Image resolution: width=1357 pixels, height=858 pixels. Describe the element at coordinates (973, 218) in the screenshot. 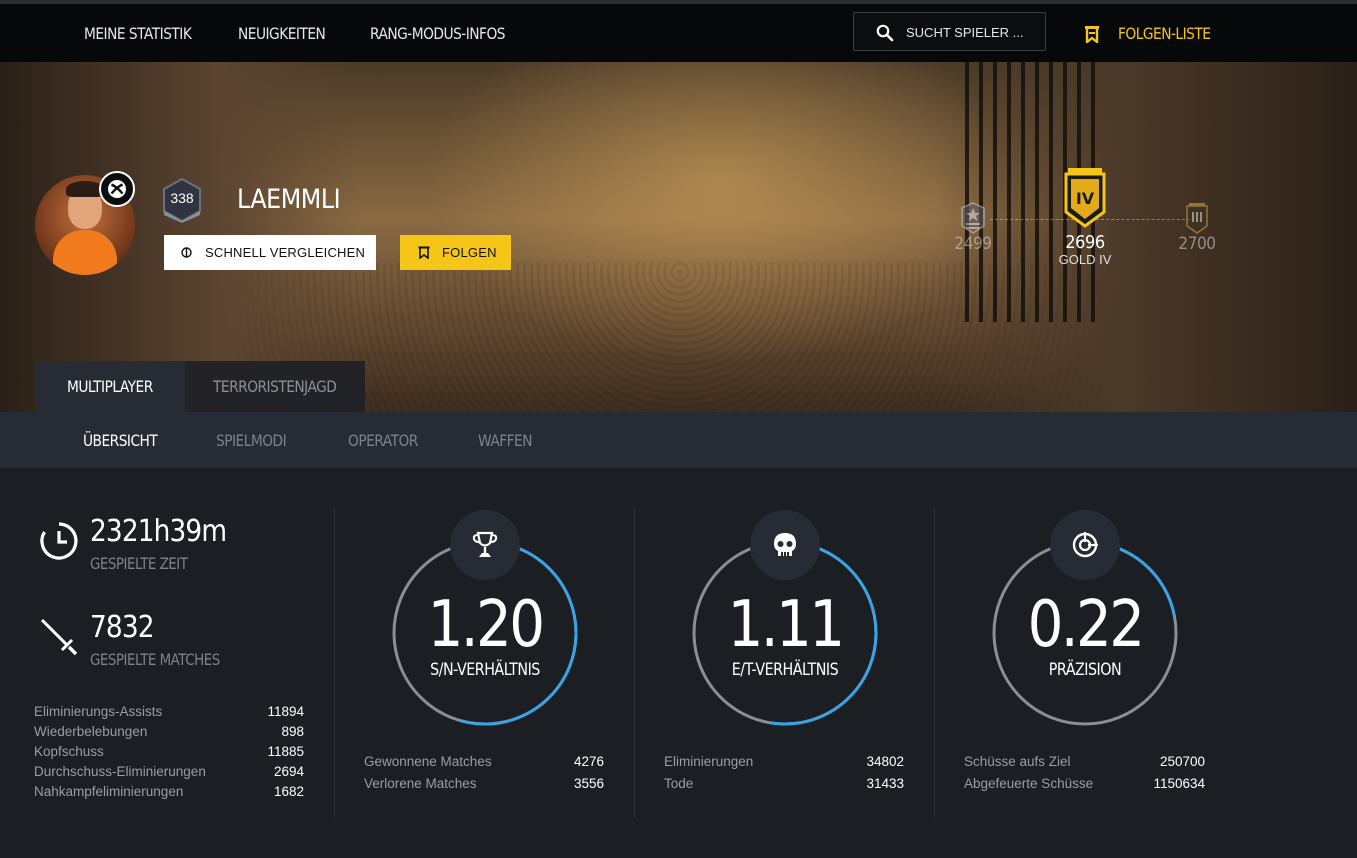

I see `silver-rank-icon` at that location.